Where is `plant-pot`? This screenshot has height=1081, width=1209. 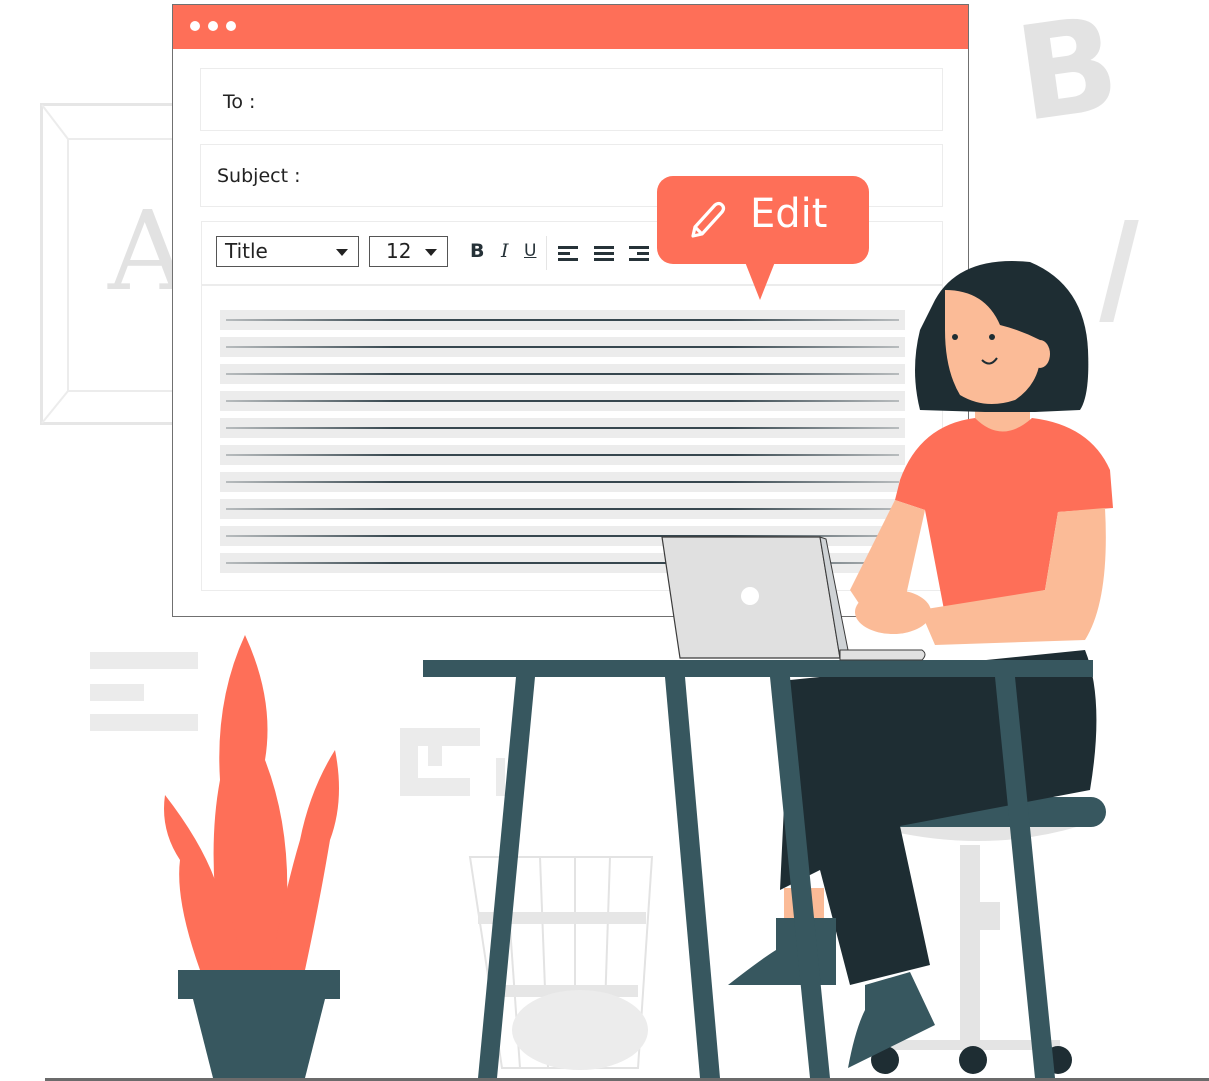 plant-pot is located at coordinates (259, 1038).